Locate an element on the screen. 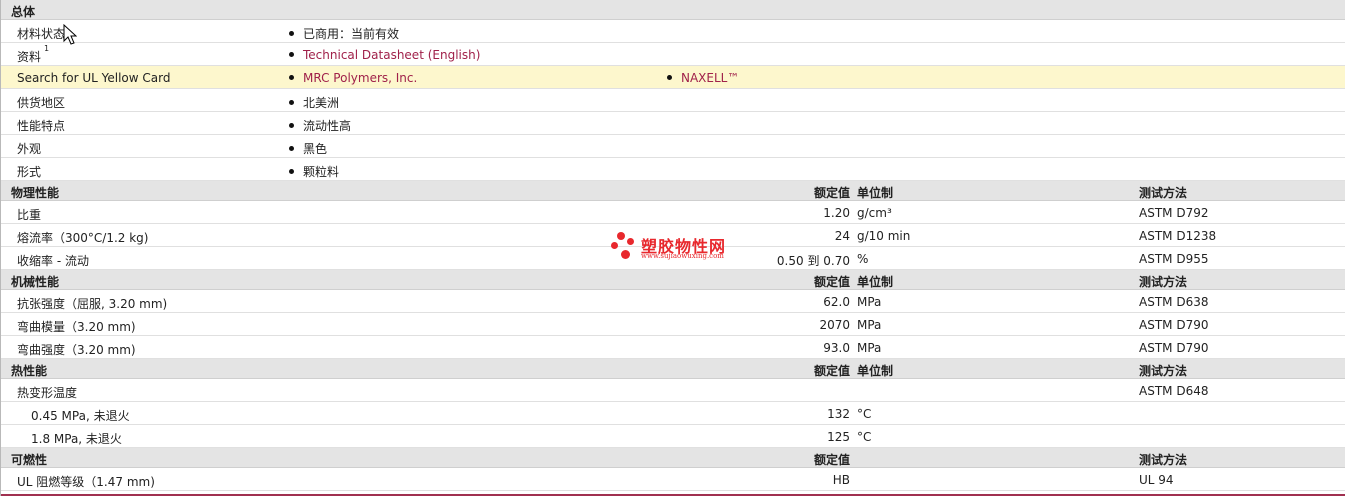  row-value-2: NAXELL™ is located at coordinates (703, 78).